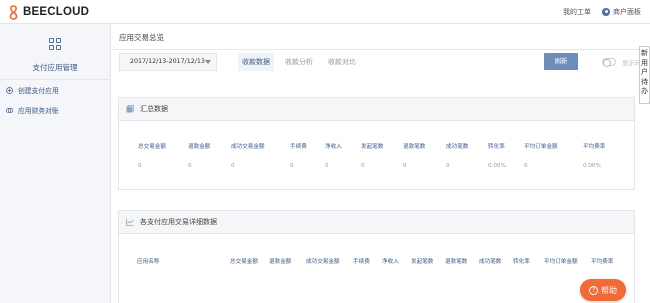 The image size is (650, 303). Describe the element at coordinates (152, 147) in the screenshot. I see `summary-header-total: 总交易金额` at that location.